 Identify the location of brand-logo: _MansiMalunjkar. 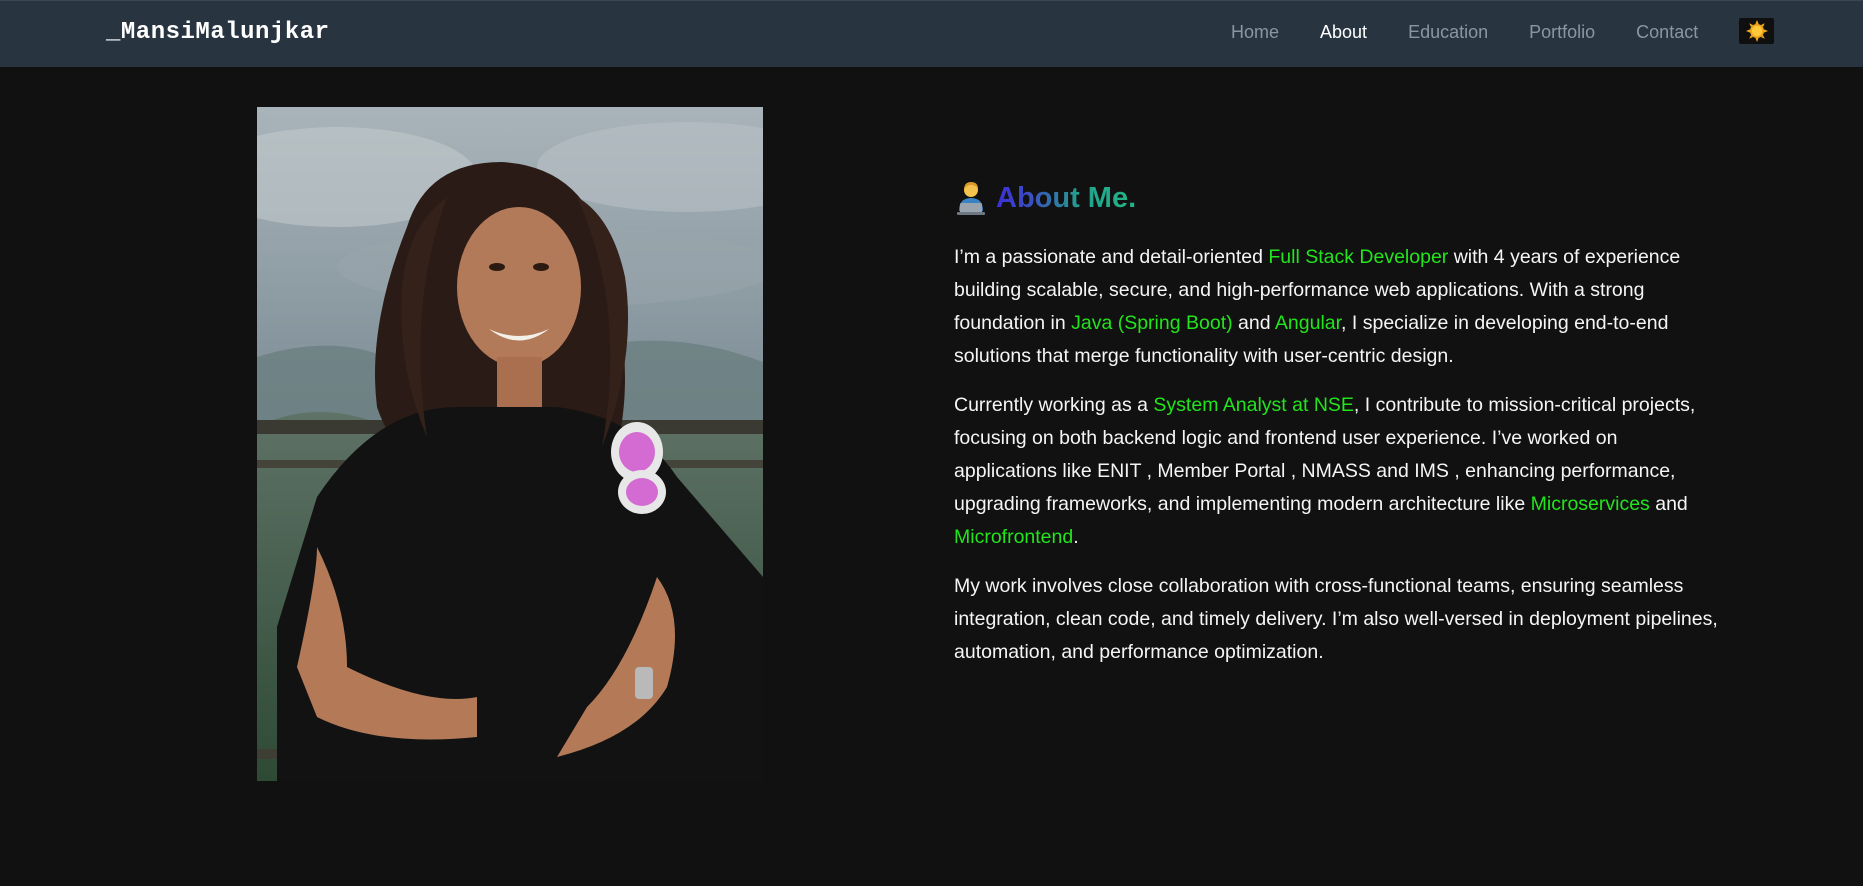
(218, 32).